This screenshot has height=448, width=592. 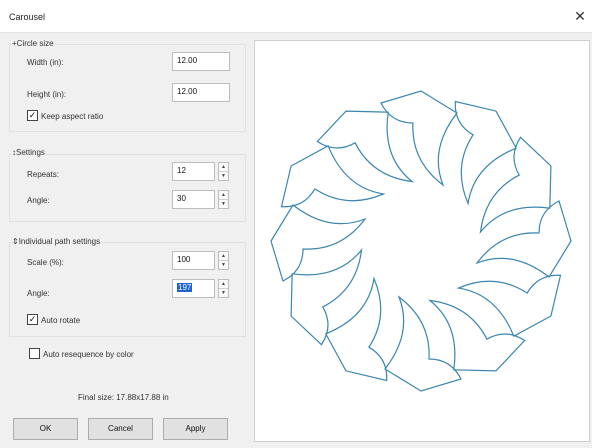 I want to click on path-angle-stepper: ▲ ▼, so click(x=223, y=288).